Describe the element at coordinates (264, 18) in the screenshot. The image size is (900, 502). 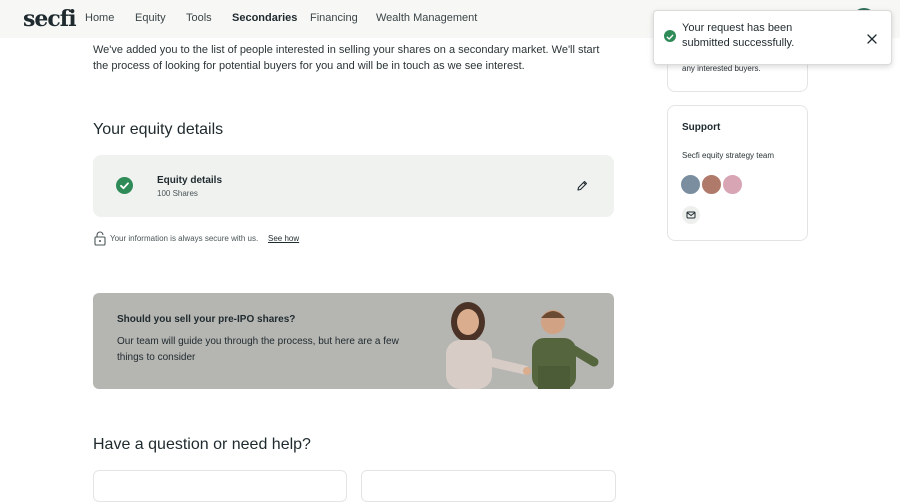
I see `nav-secondaries: Secondaries` at that location.